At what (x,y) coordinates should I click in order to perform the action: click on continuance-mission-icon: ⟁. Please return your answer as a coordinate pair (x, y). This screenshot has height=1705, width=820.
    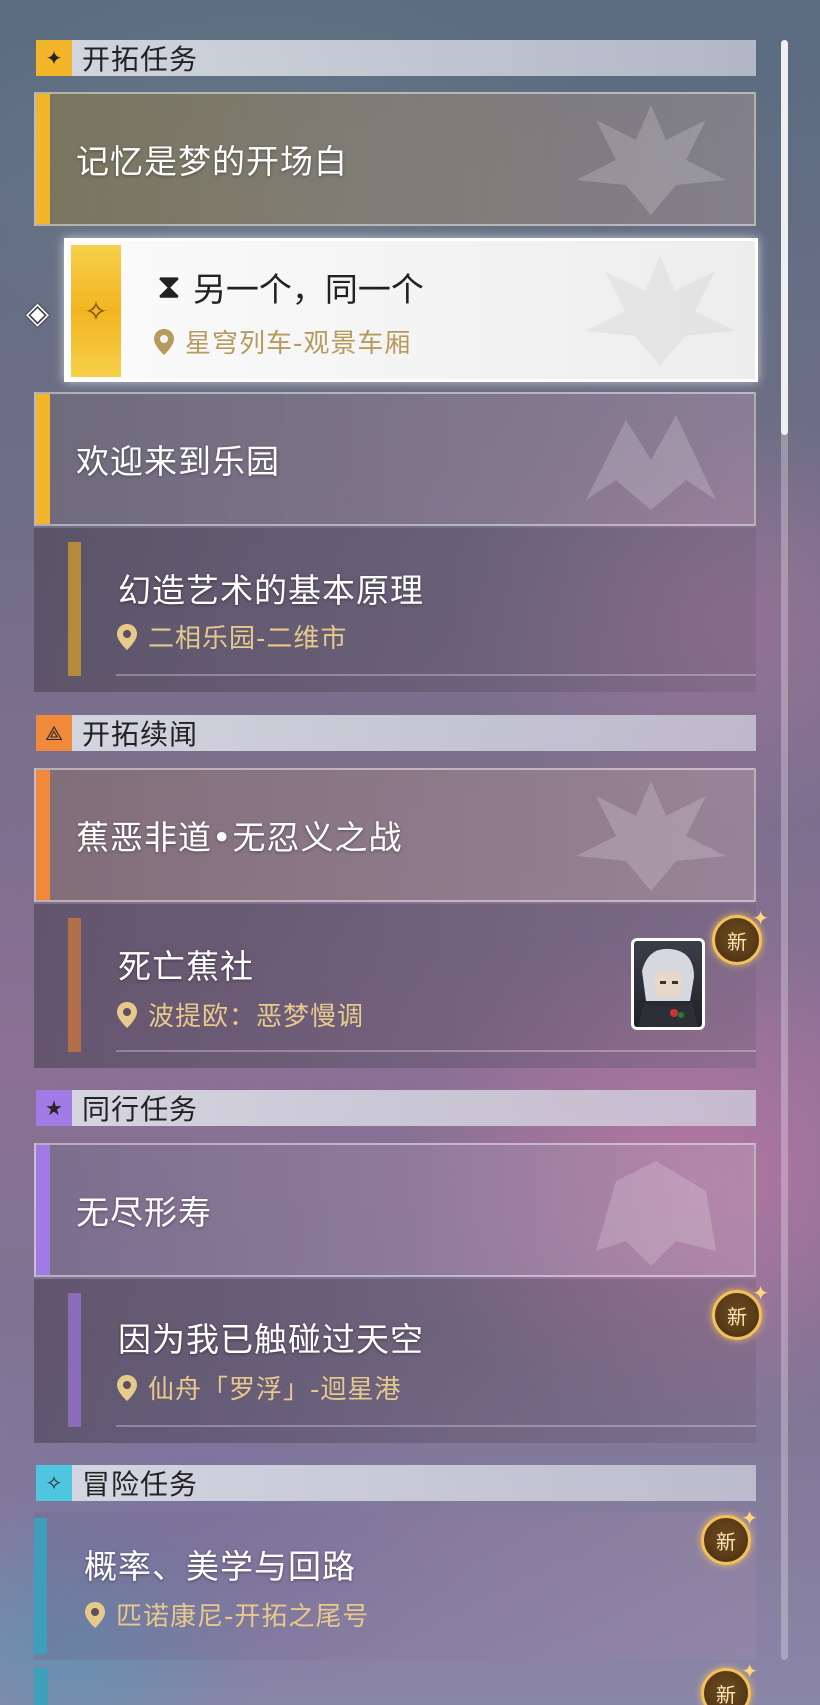
    Looking at the image, I should click on (54, 733).